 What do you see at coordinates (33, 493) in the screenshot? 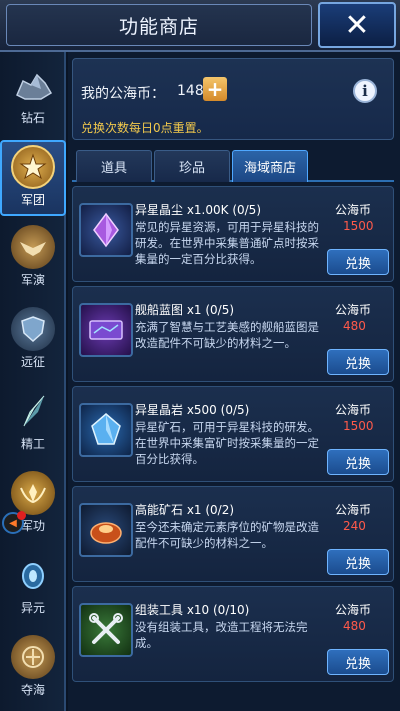
I see `laurel-medal-icon` at bounding box center [33, 493].